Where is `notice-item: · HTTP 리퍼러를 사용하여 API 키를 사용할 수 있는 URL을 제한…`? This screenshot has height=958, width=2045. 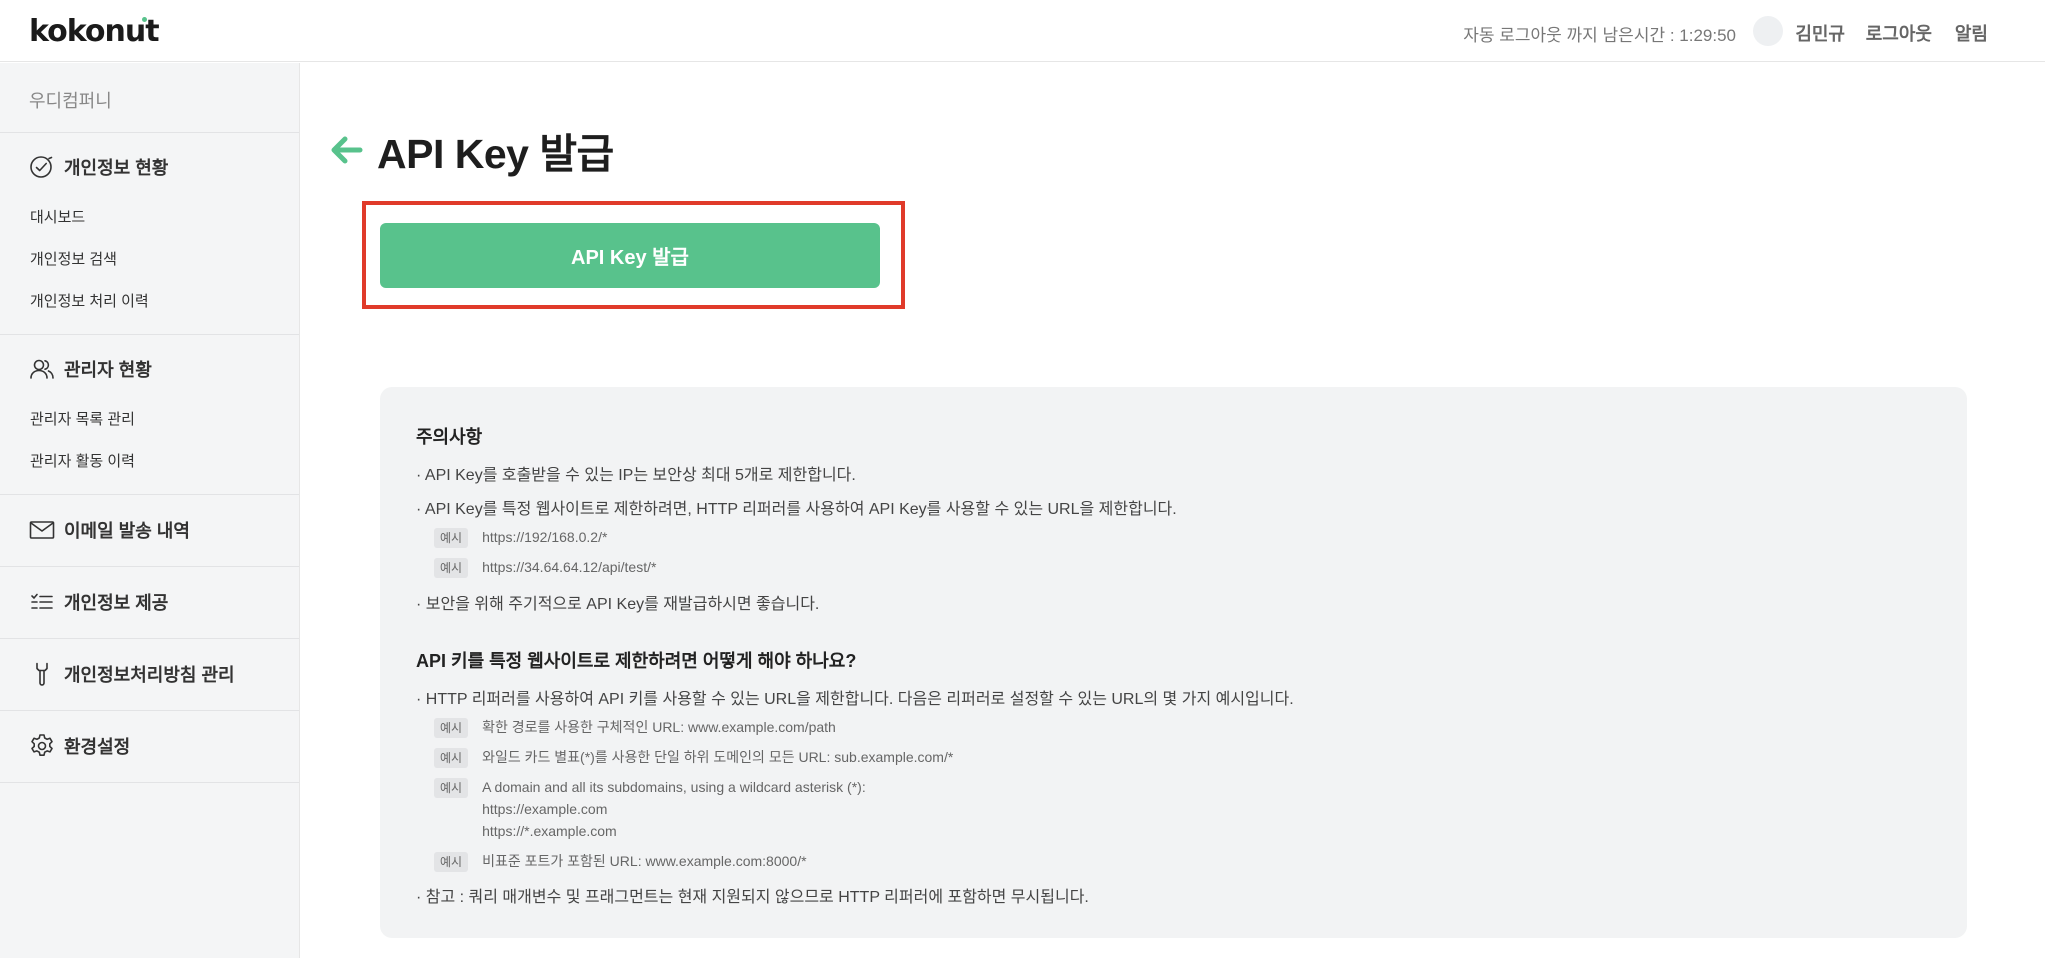 notice-item: · HTTP 리퍼러를 사용하여 API 키를 사용할 수 있는 URL을 제한… is located at coordinates (855, 699).